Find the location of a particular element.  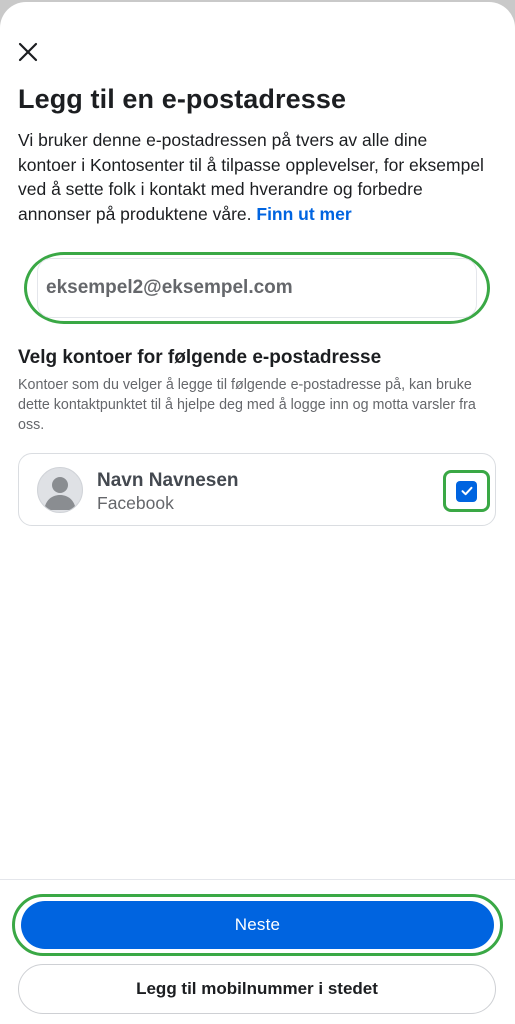

checkbox-checked is located at coordinates (466, 491).